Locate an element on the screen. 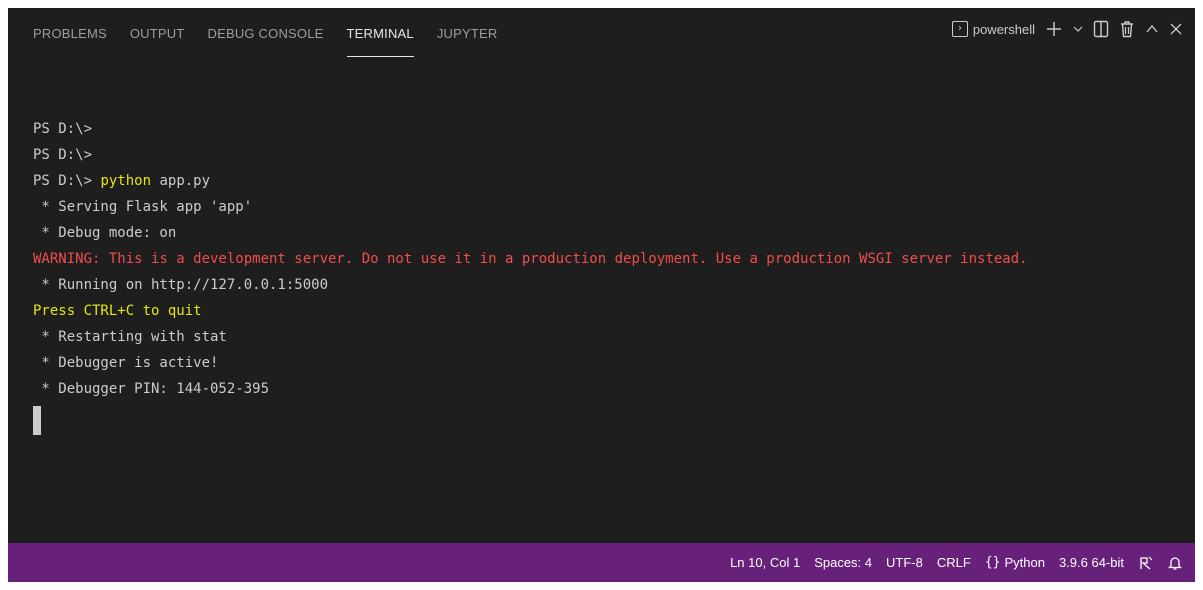 The height and width of the screenshot is (590, 1203). launch-profile-button is located at coordinates (1078, 29).